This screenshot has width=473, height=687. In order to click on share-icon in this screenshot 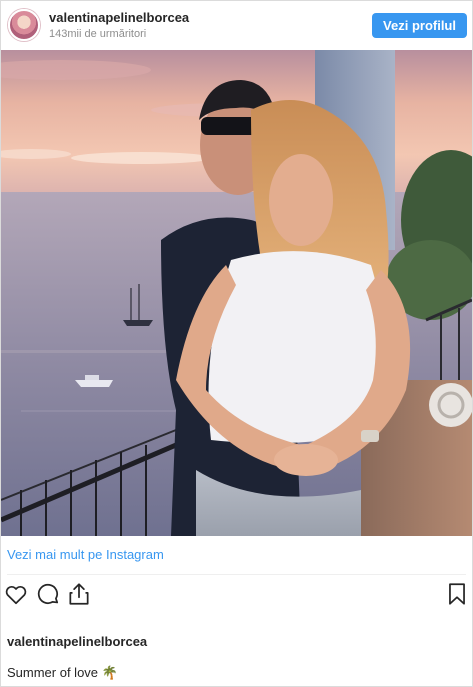, I will do `click(79, 594)`.